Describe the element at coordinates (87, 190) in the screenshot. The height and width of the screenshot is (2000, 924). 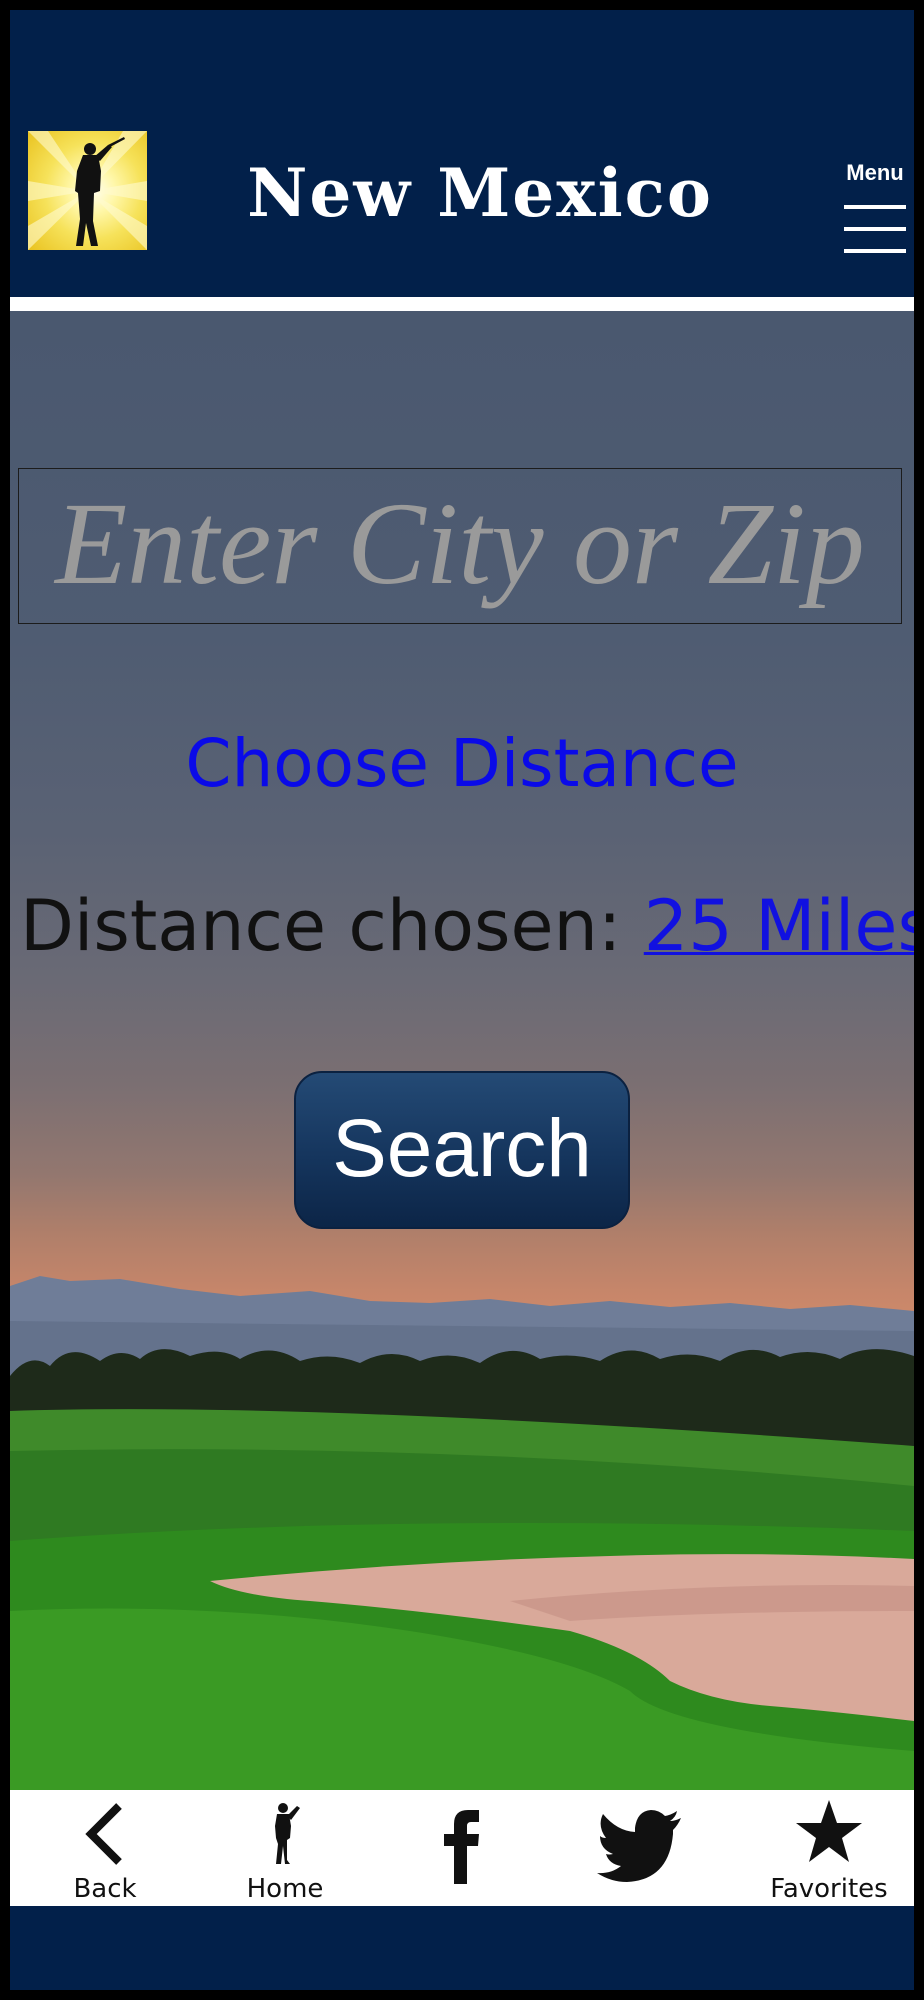
I see `golfer-logo-icon` at that location.